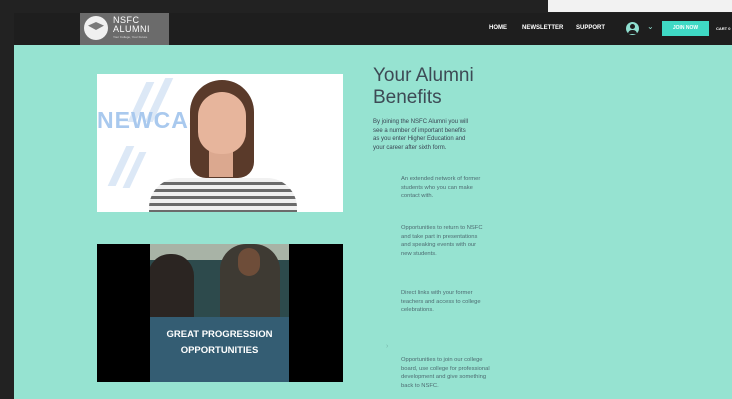 Image resolution: width=732 pixels, height=399 pixels. I want to click on video-caption: GREAT PROGRESSION OPPORTUNITIES, so click(219, 342).